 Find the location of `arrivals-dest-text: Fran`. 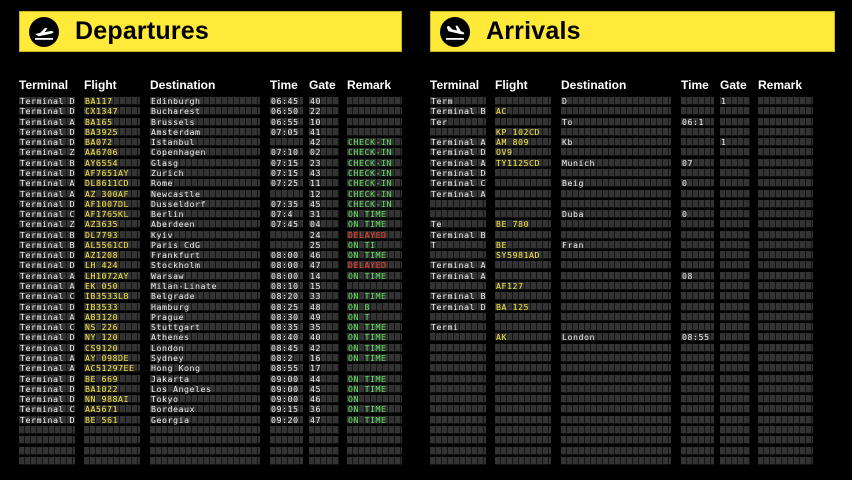

arrivals-dest-text: Fran is located at coordinates (573, 244).